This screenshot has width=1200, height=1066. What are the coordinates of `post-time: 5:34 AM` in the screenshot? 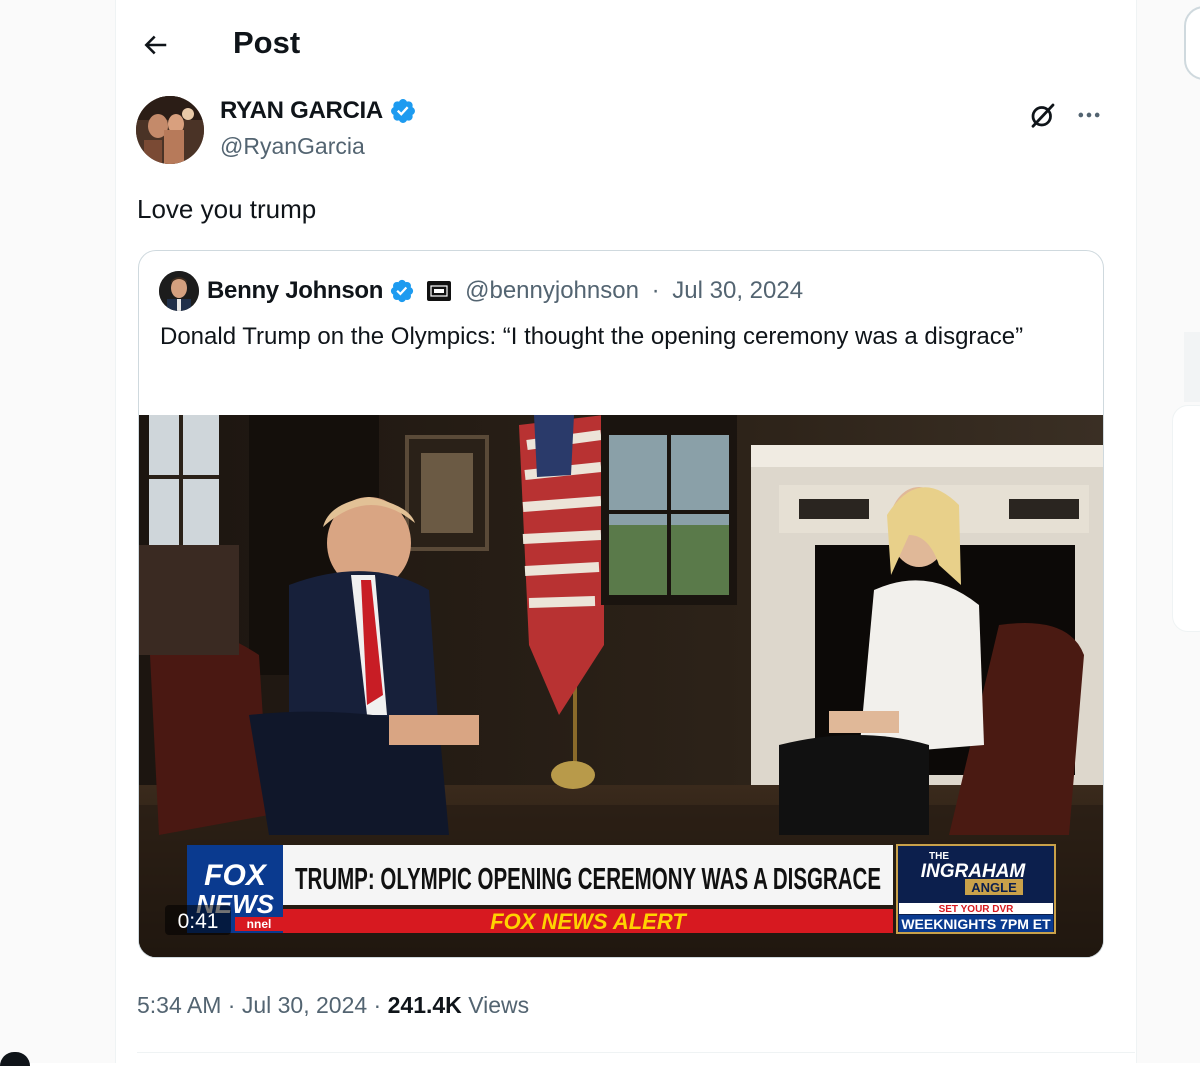 It's located at (179, 1005).